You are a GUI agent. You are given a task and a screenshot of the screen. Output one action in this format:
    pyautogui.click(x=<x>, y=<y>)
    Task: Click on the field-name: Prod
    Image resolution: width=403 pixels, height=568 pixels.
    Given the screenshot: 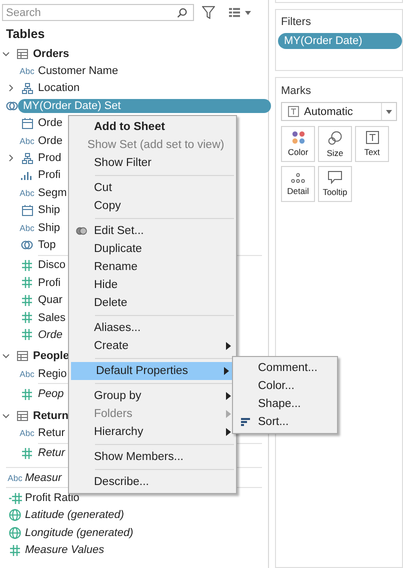 What is the action you would take?
    pyautogui.click(x=50, y=158)
    